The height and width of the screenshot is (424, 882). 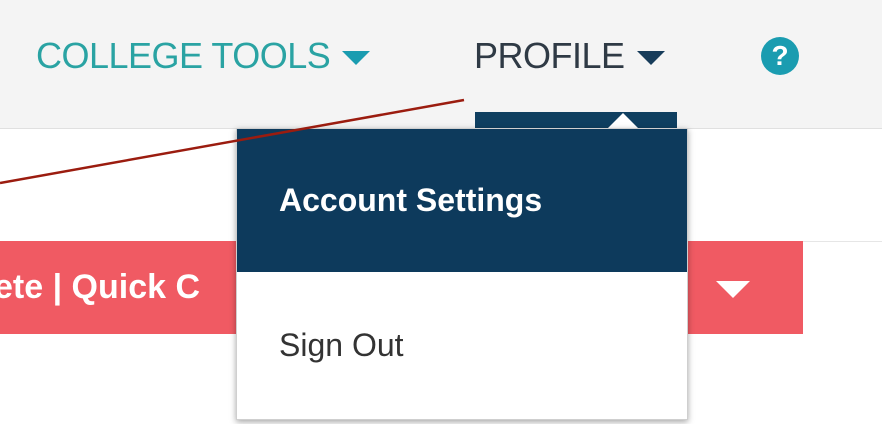 What do you see at coordinates (183, 55) in the screenshot?
I see `college-tools-label: COLLEGE TOOLS` at bounding box center [183, 55].